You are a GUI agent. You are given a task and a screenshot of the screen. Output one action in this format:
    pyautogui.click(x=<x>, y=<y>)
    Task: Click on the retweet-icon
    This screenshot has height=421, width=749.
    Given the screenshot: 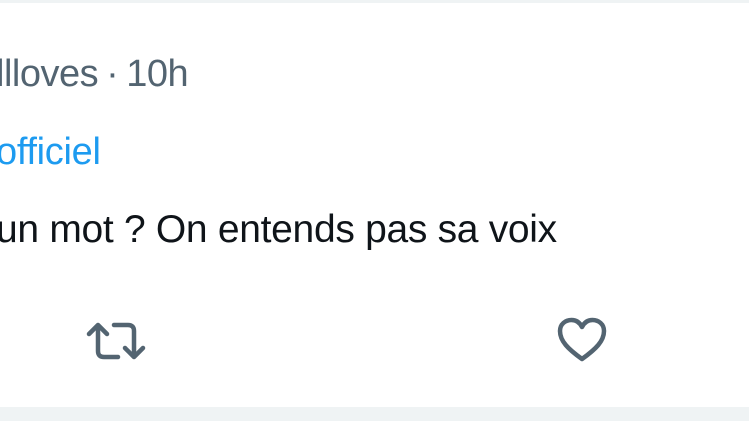 What is the action you would take?
    pyautogui.click(x=116, y=341)
    